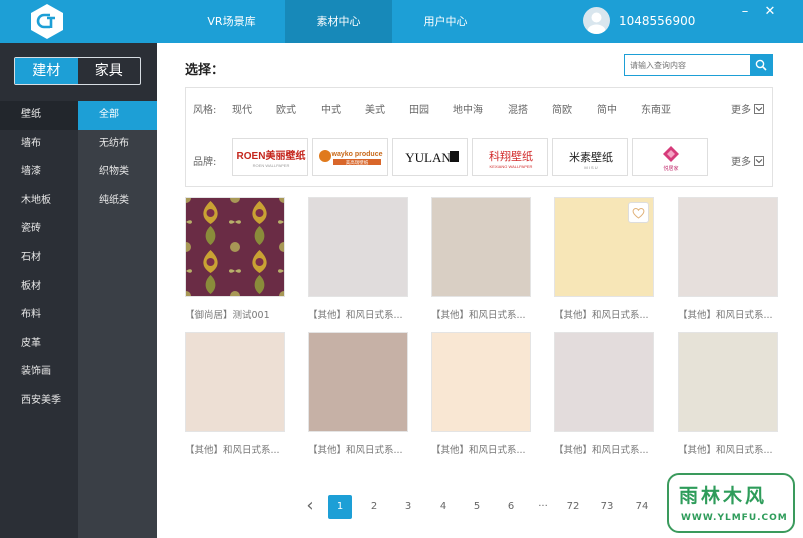  I want to click on style-option: 现代, so click(242, 108).